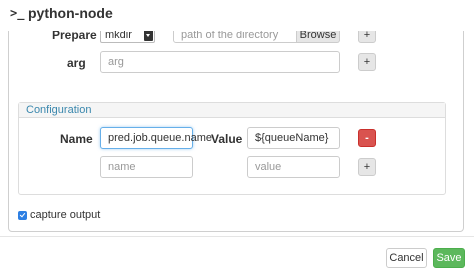 This screenshot has width=474, height=277. I want to click on prepare-path-input: path of the directory, so click(235, 37).